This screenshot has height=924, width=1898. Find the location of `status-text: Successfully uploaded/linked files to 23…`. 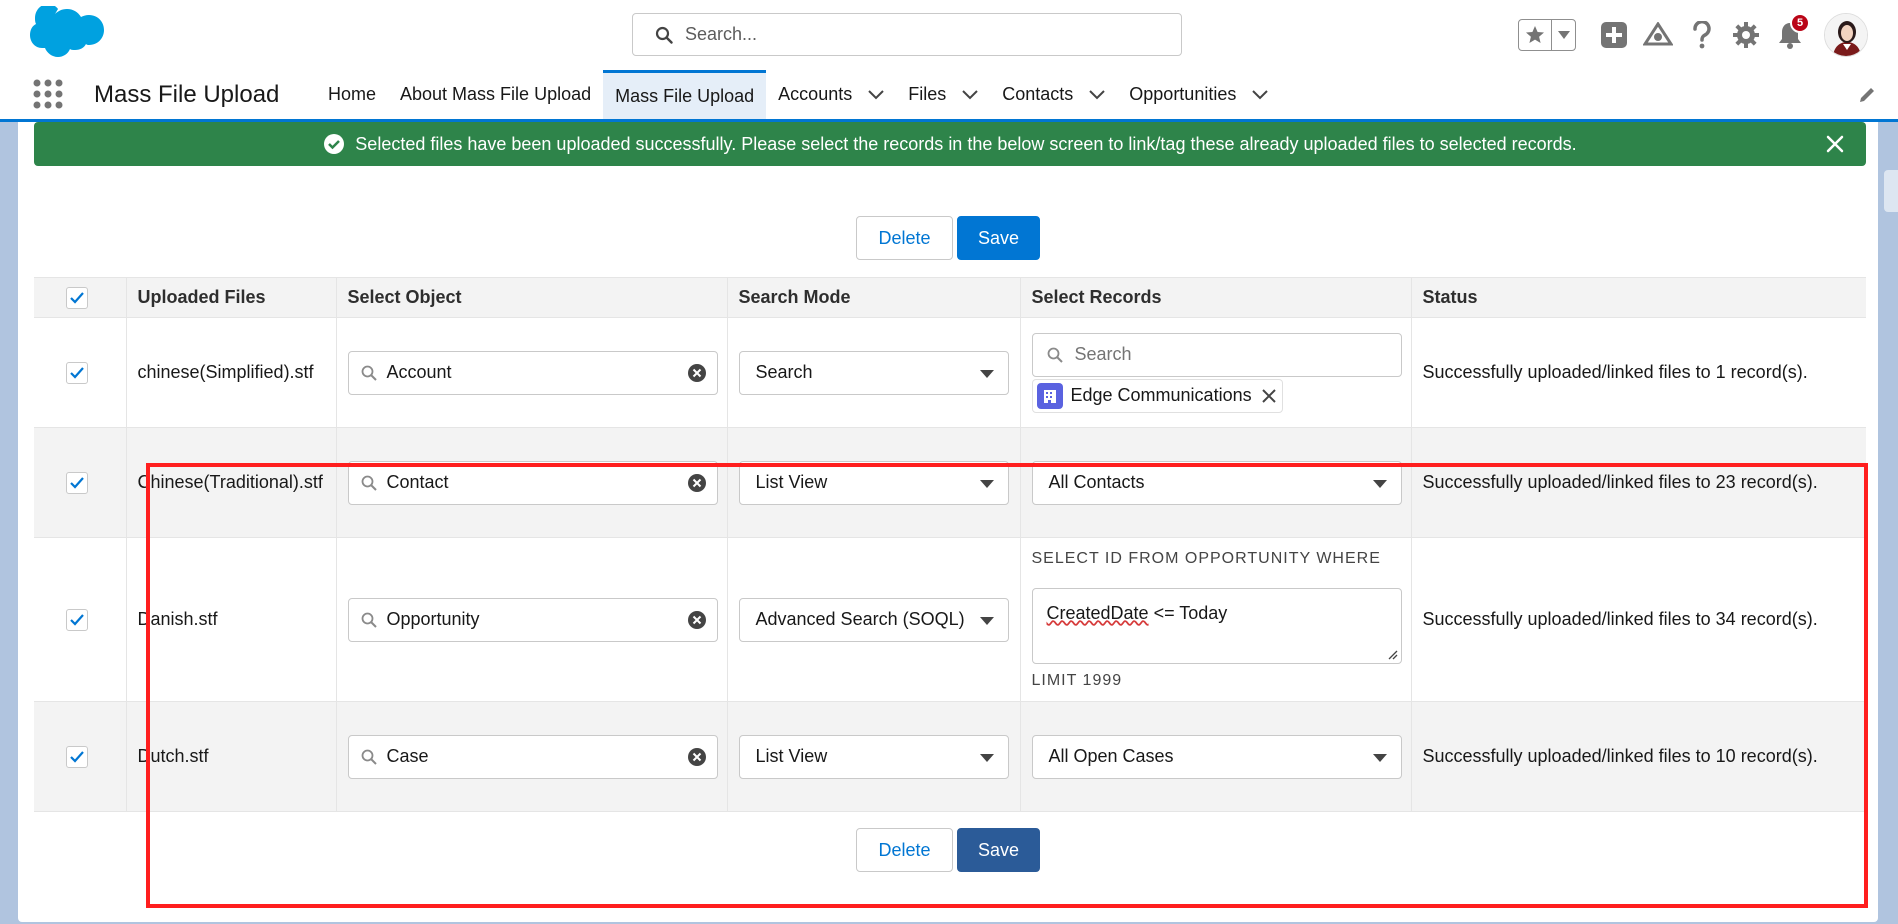

status-text: Successfully uploaded/linked files to 23… is located at coordinates (1638, 482).